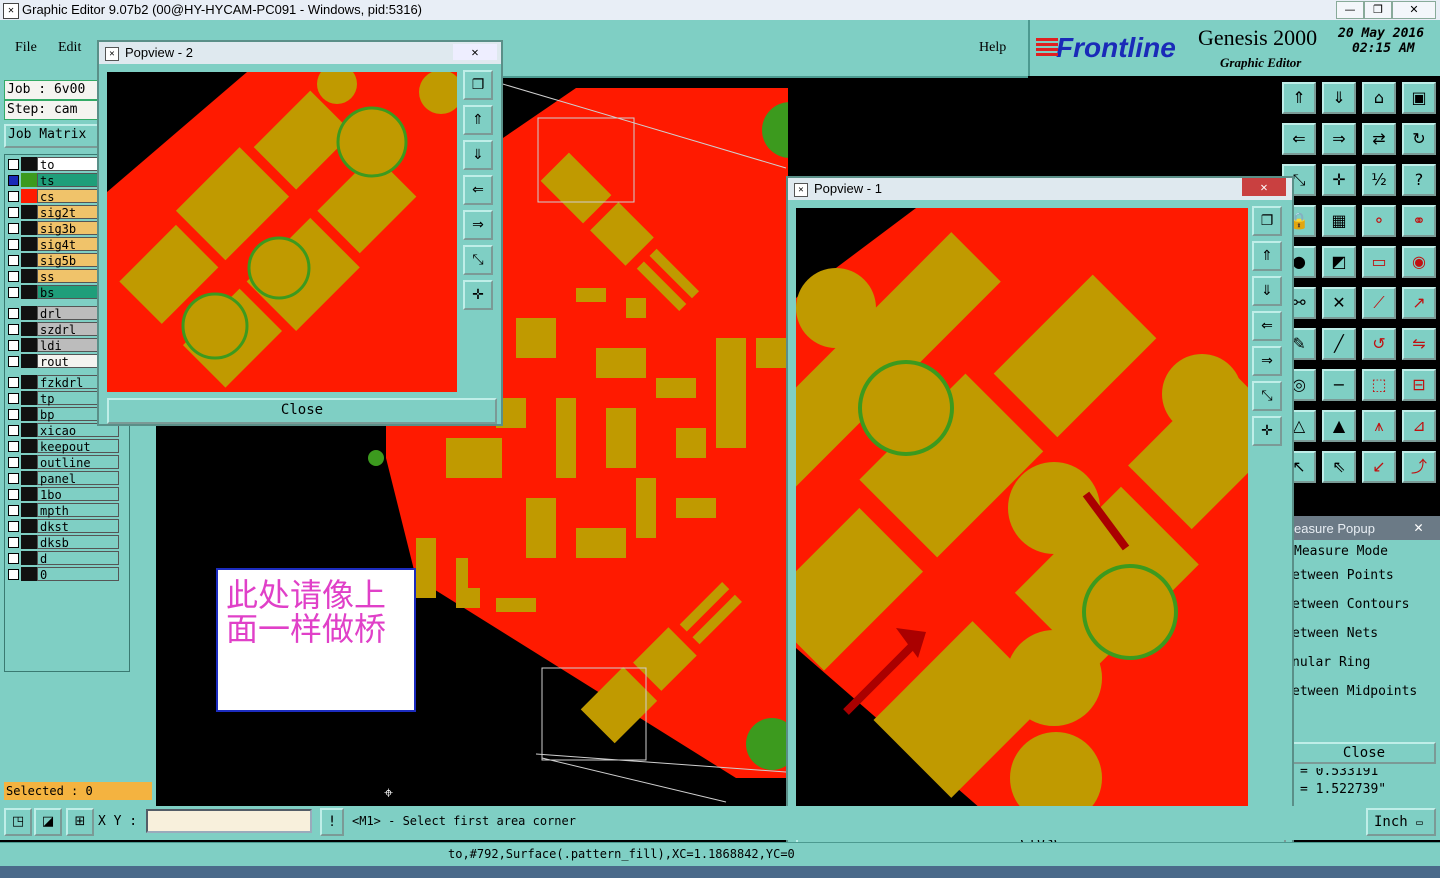  Describe the element at coordinates (1419, 426) in the screenshot. I see `triangle-plus-icon: ⊿` at that location.